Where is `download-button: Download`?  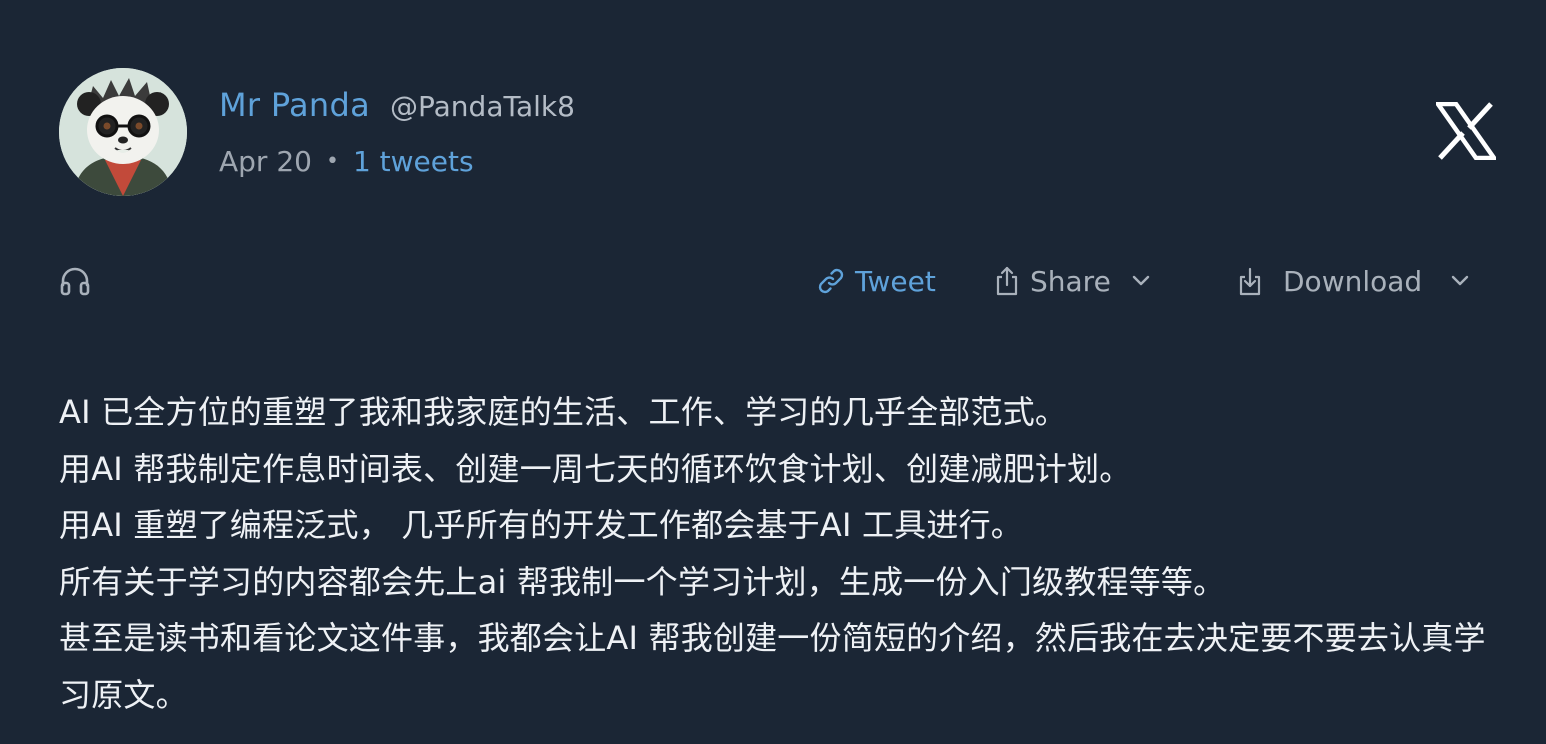 download-button: Download is located at coordinates (1353, 281).